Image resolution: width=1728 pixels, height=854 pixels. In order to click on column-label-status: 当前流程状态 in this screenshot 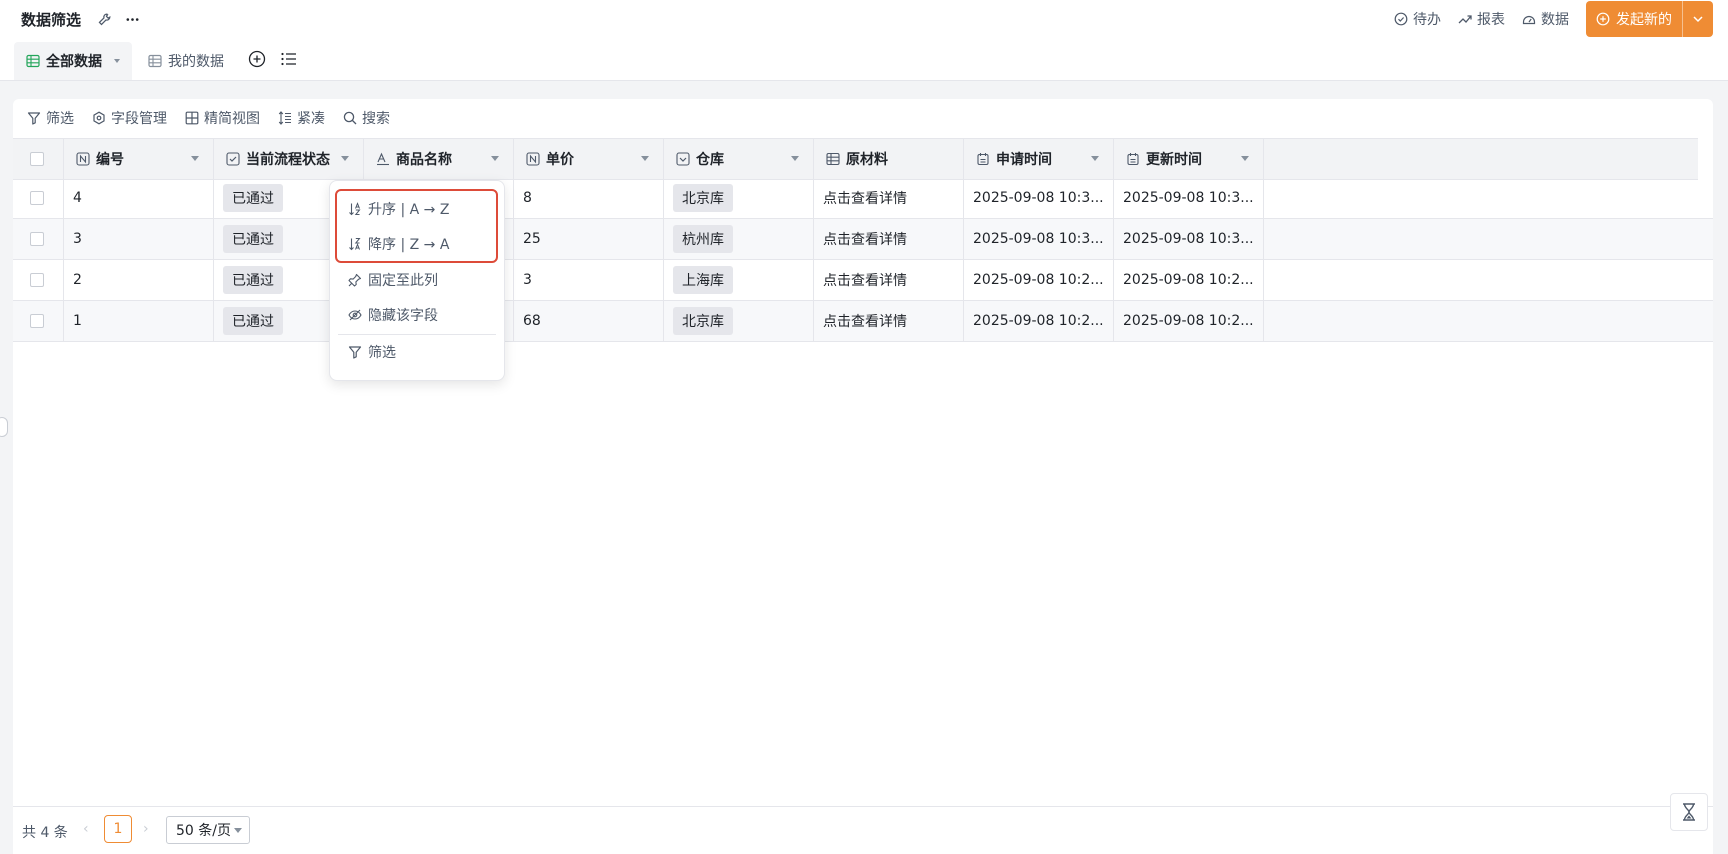, I will do `click(288, 160)`.